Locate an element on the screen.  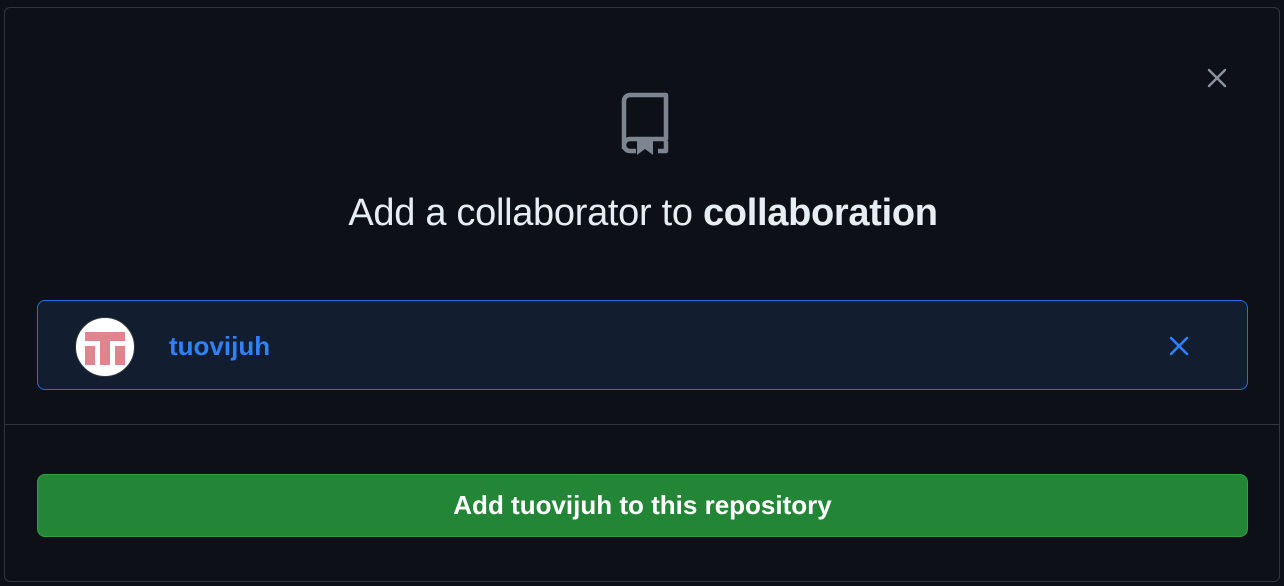
close-dialog-button is located at coordinates (1217, 78).